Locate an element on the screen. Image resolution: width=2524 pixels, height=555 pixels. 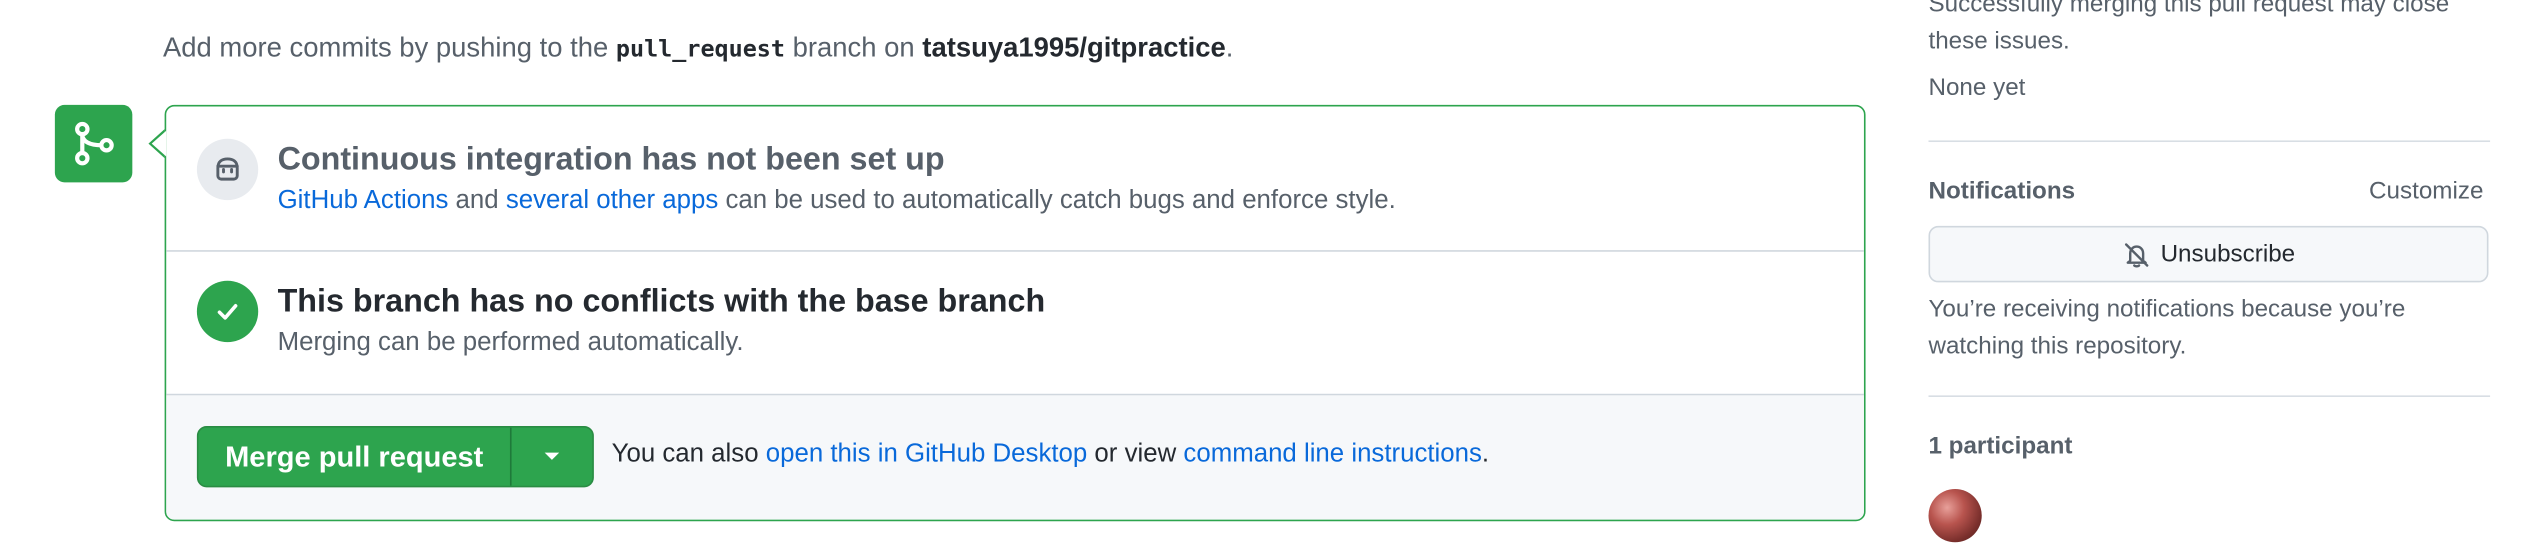
github-desktop-link: open this in GitHub Desktop is located at coordinates (926, 454).